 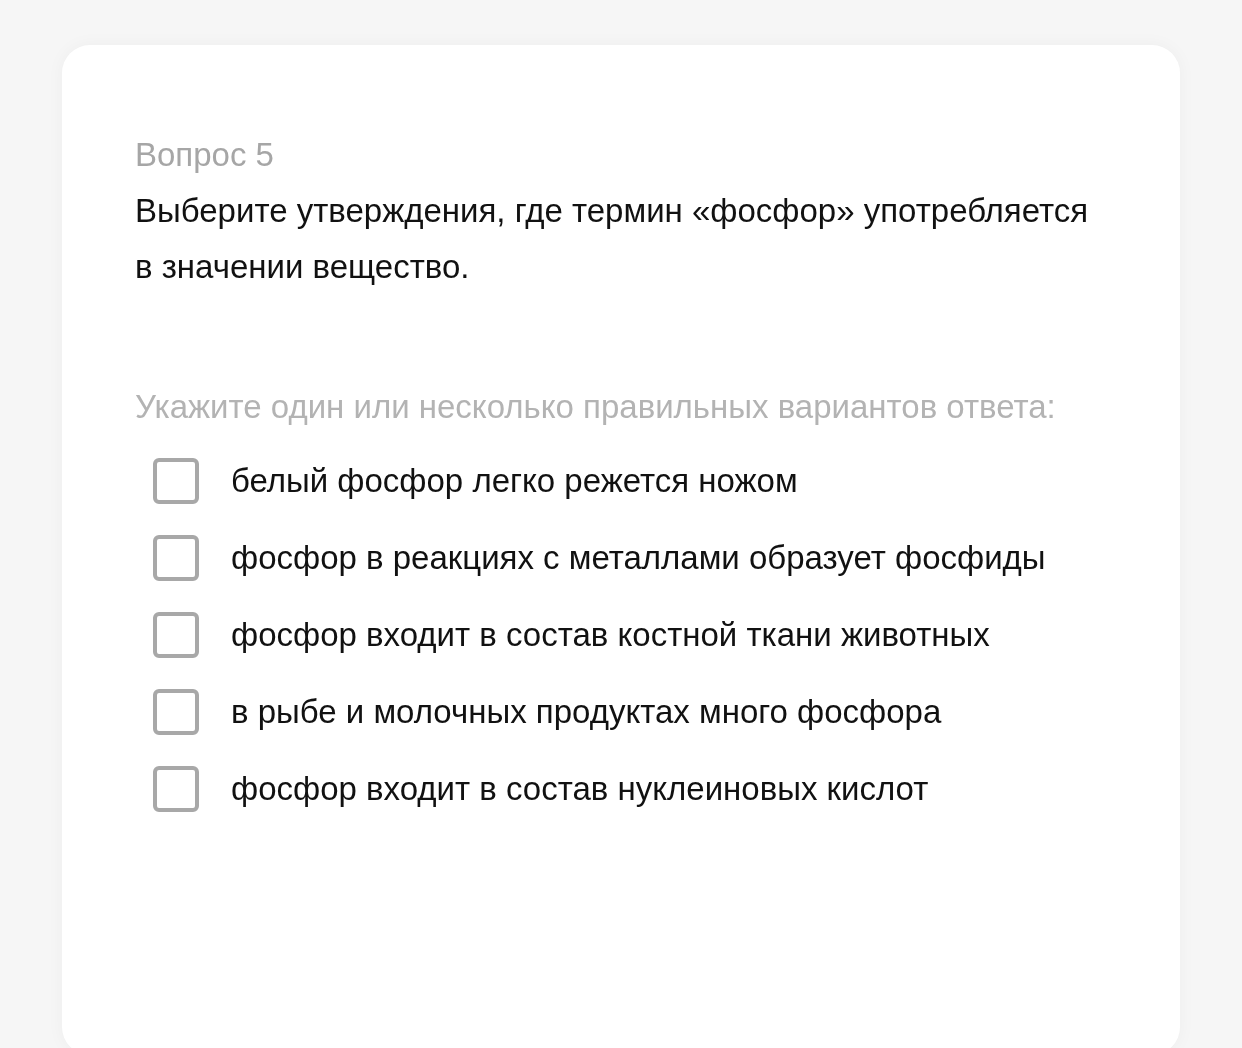 What do you see at coordinates (612, 239) in the screenshot?
I see `question-text: Выберите утверждения, где термин «фосфор» употребляется в значении вещество.` at bounding box center [612, 239].